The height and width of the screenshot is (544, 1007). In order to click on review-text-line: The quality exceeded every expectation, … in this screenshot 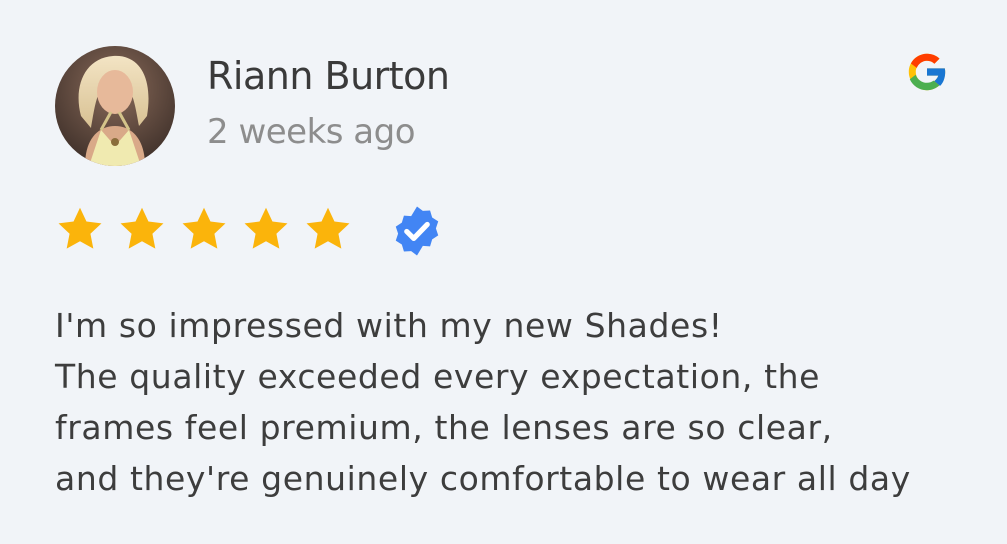, I will do `click(438, 376)`.